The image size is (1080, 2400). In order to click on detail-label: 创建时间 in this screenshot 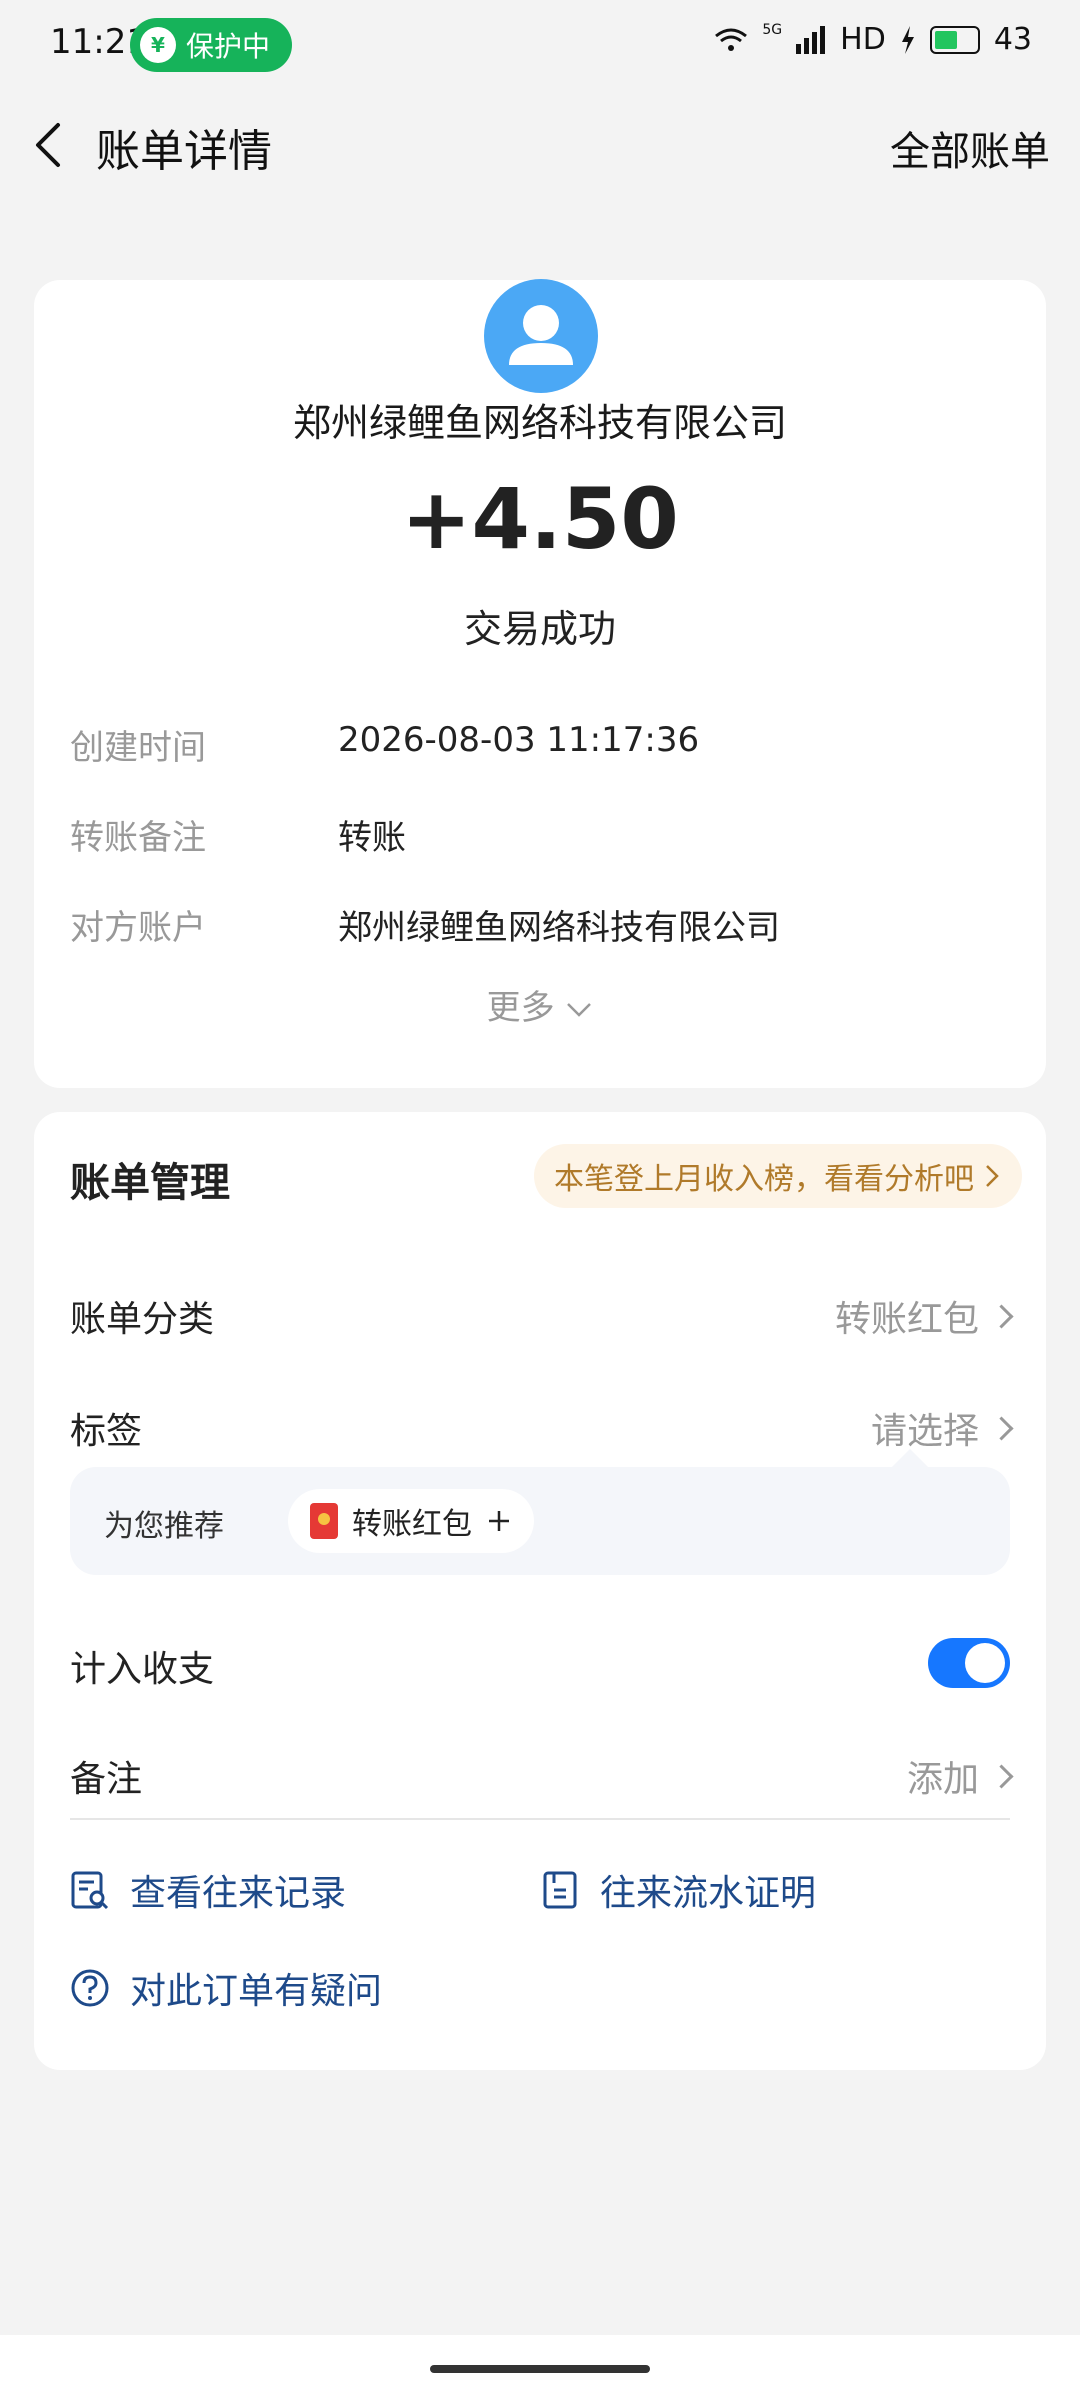, I will do `click(138, 748)`.